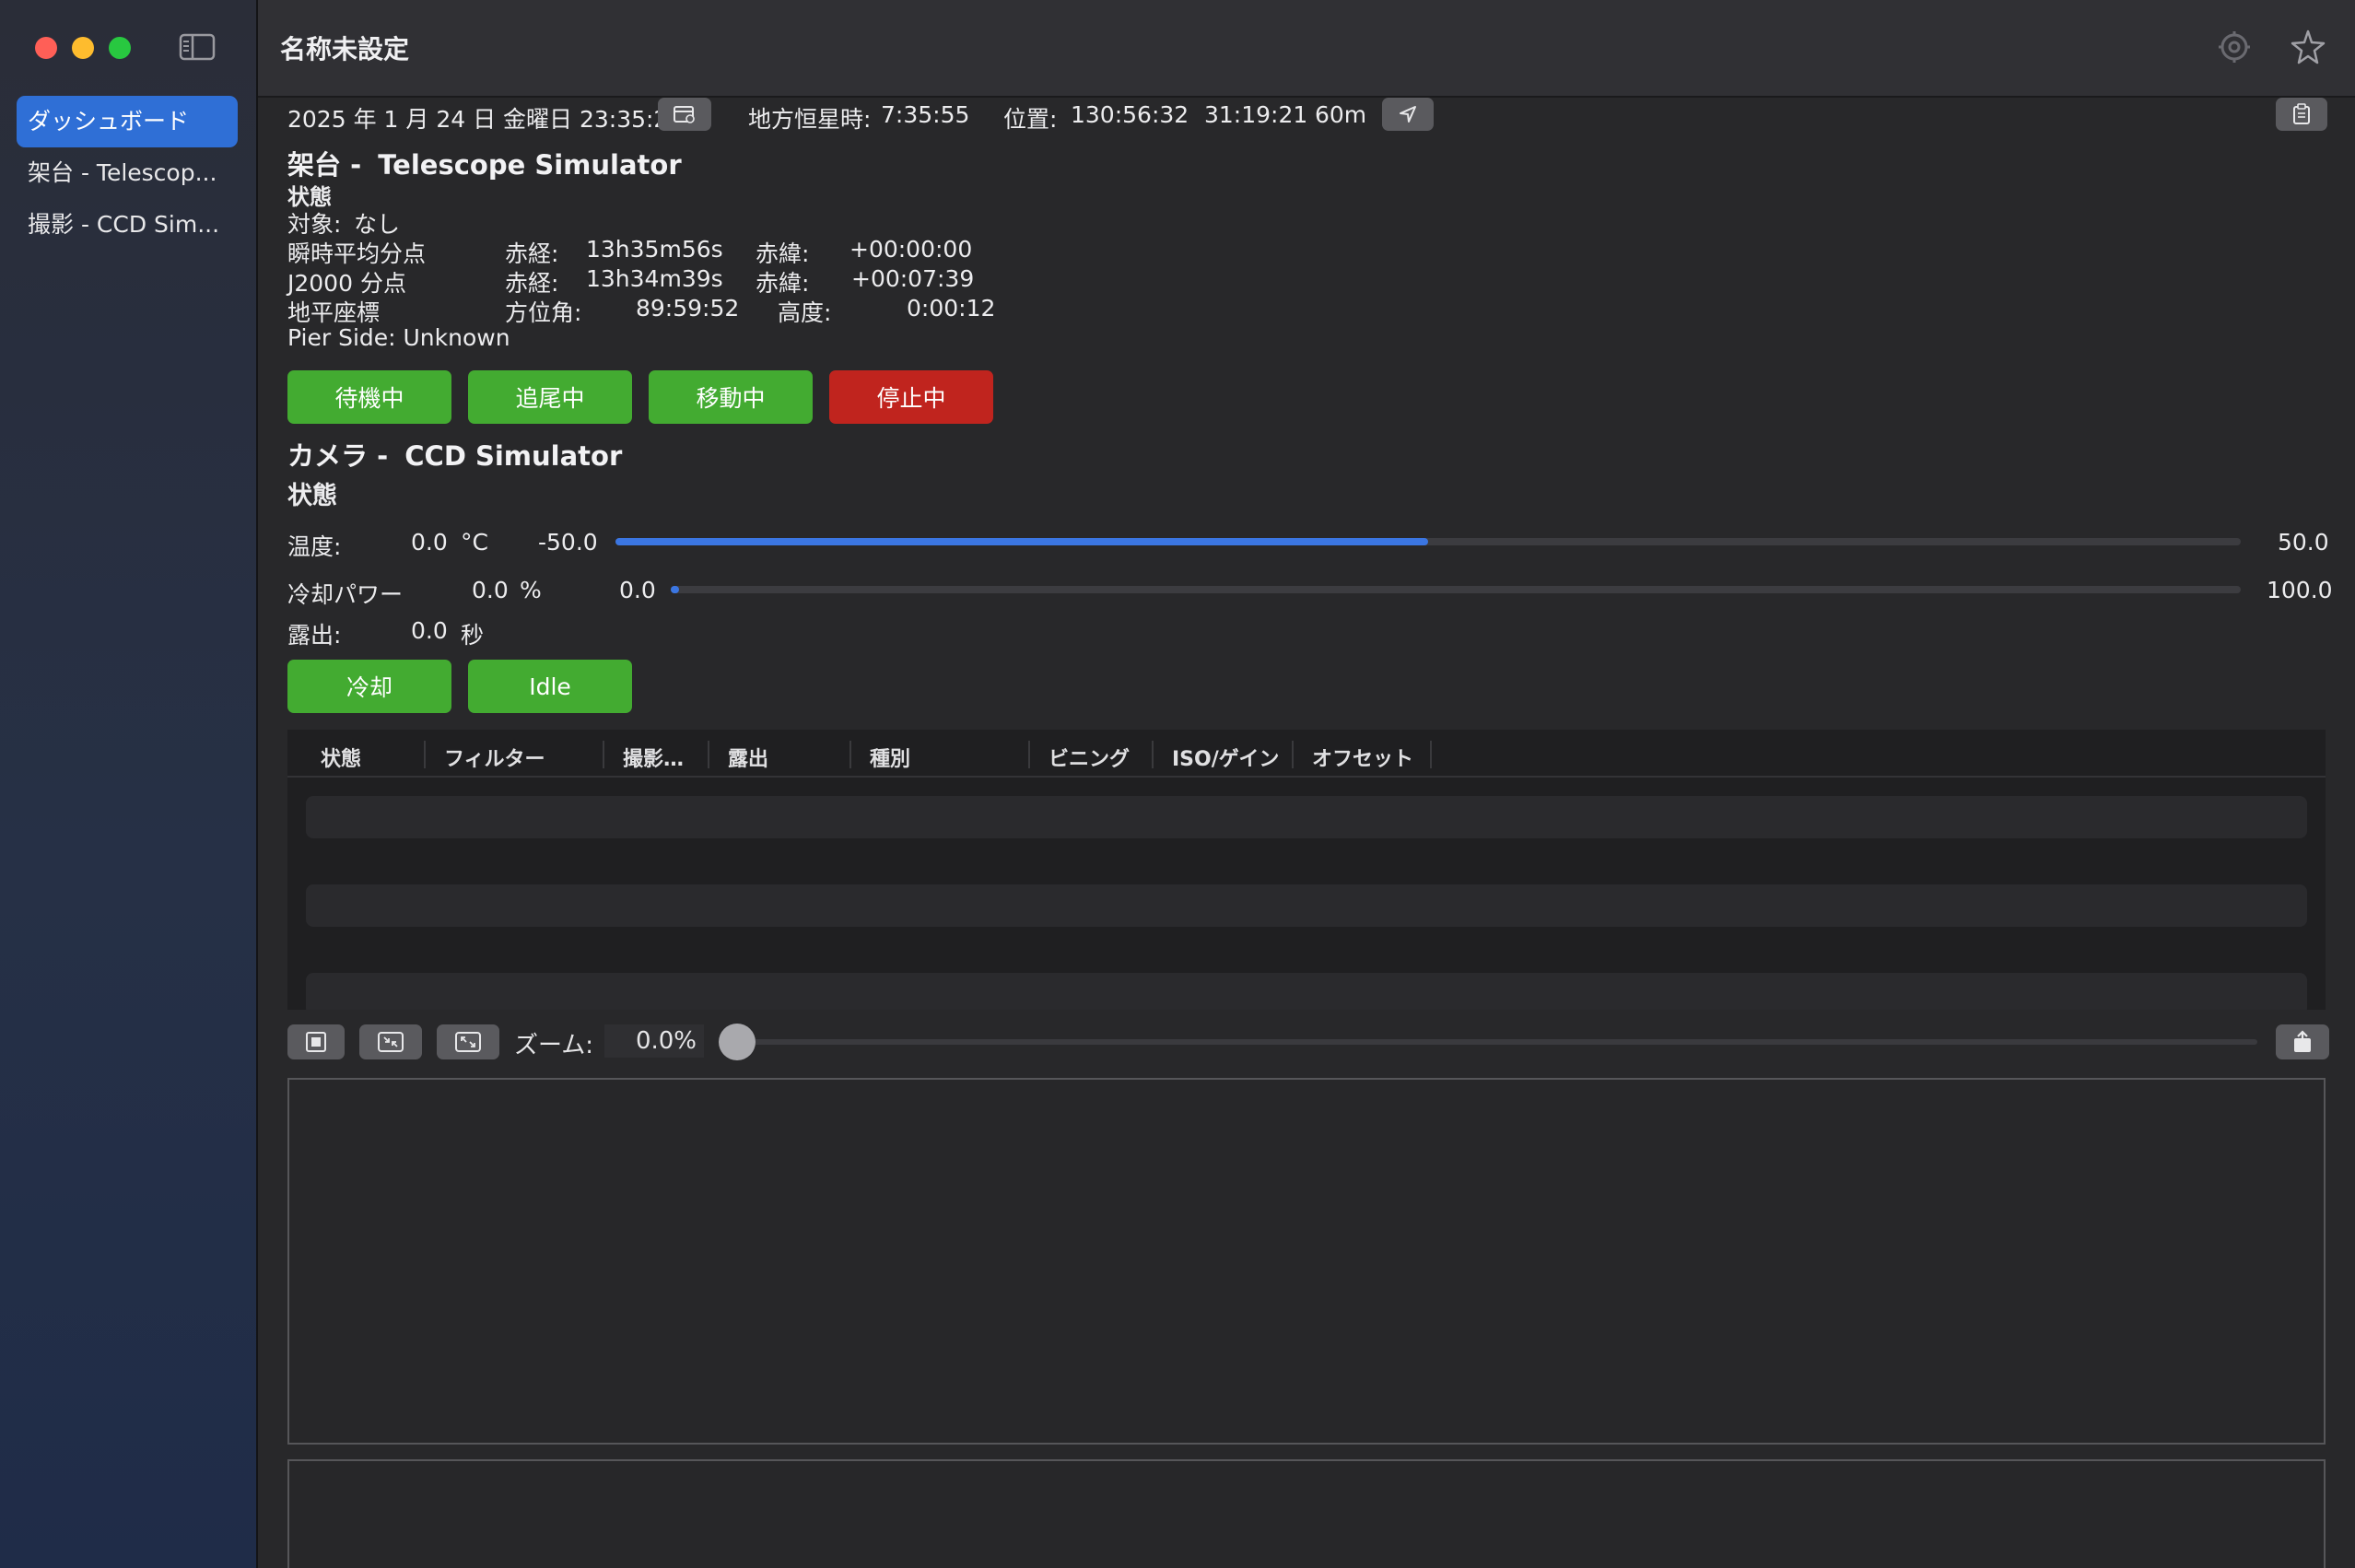 The width and height of the screenshot is (2355, 1568). What do you see at coordinates (485, 163) in the screenshot?
I see `mount-section-title: 架台 - Telescope Simulator` at bounding box center [485, 163].